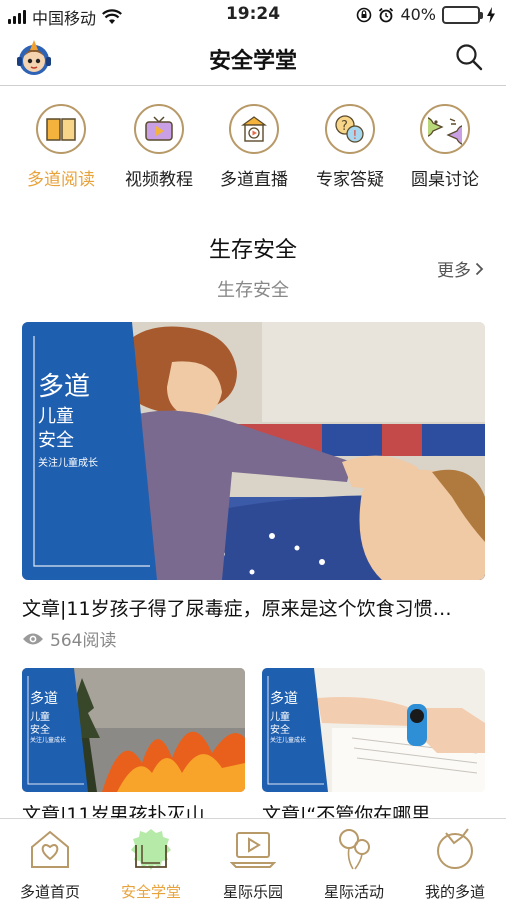 The width and height of the screenshot is (506, 900). I want to click on category-video: 视频教程, so click(159, 147).